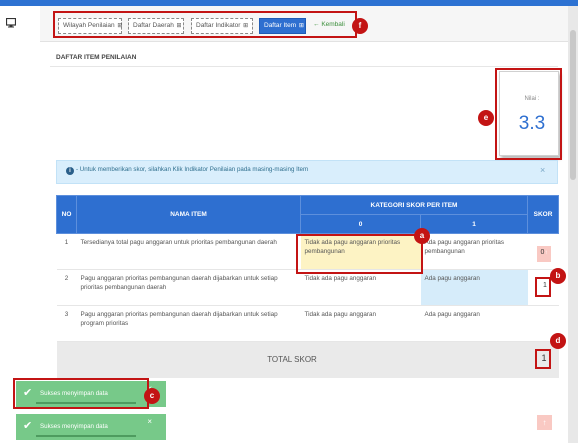 This screenshot has width=578, height=443. Describe the element at coordinates (188, 214) in the screenshot. I see `header-nama-item: NAMA ITEM` at that location.